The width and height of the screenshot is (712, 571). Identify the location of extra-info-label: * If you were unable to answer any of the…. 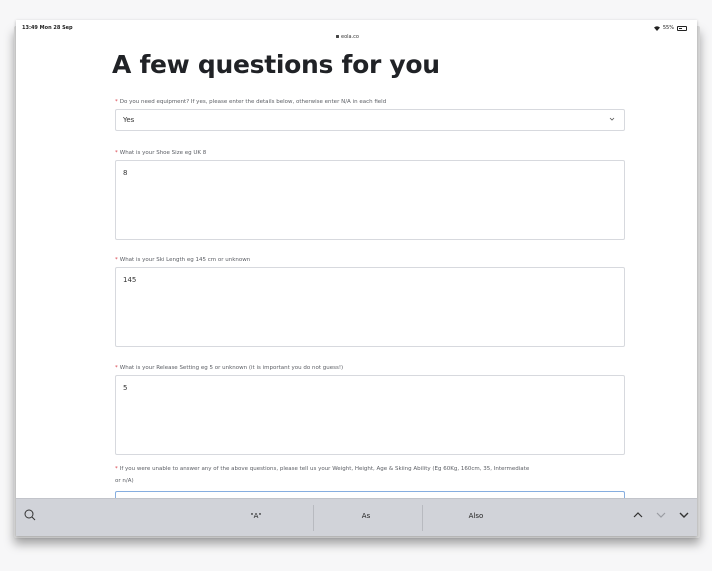
(322, 469).